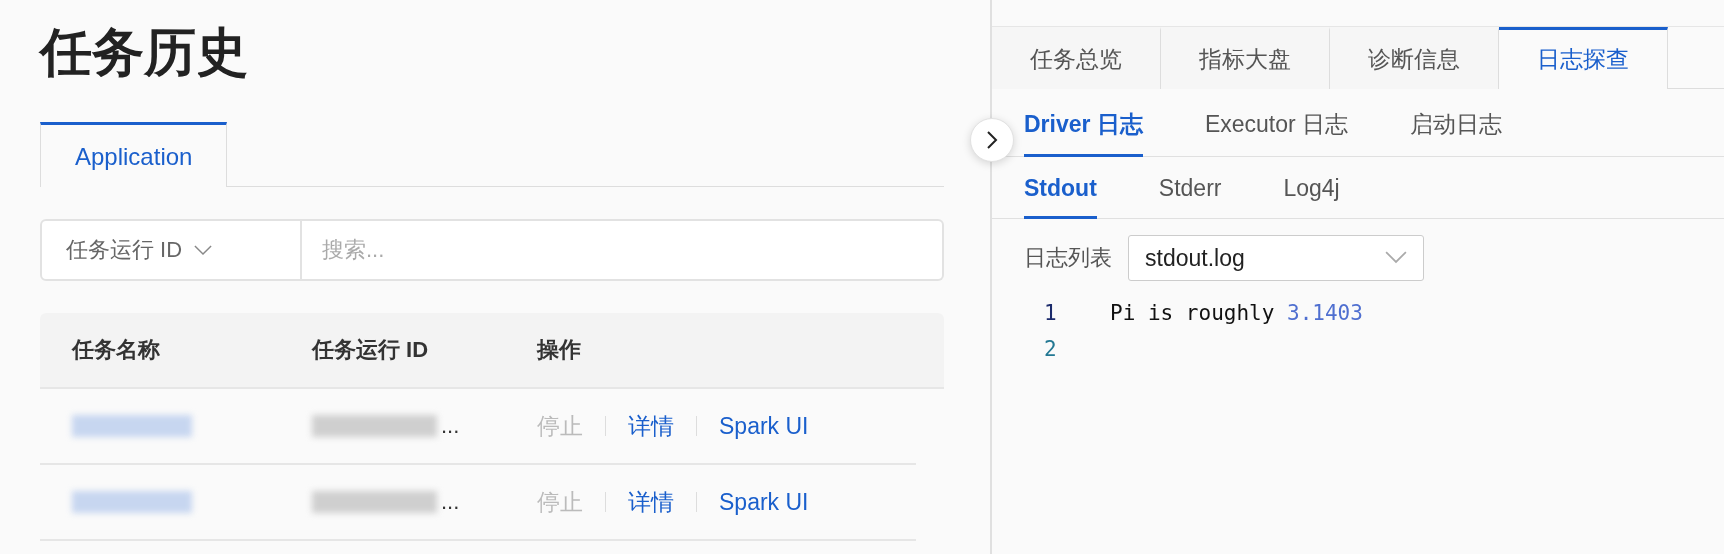  What do you see at coordinates (1060, 188) in the screenshot?
I see `tab: Stdout` at bounding box center [1060, 188].